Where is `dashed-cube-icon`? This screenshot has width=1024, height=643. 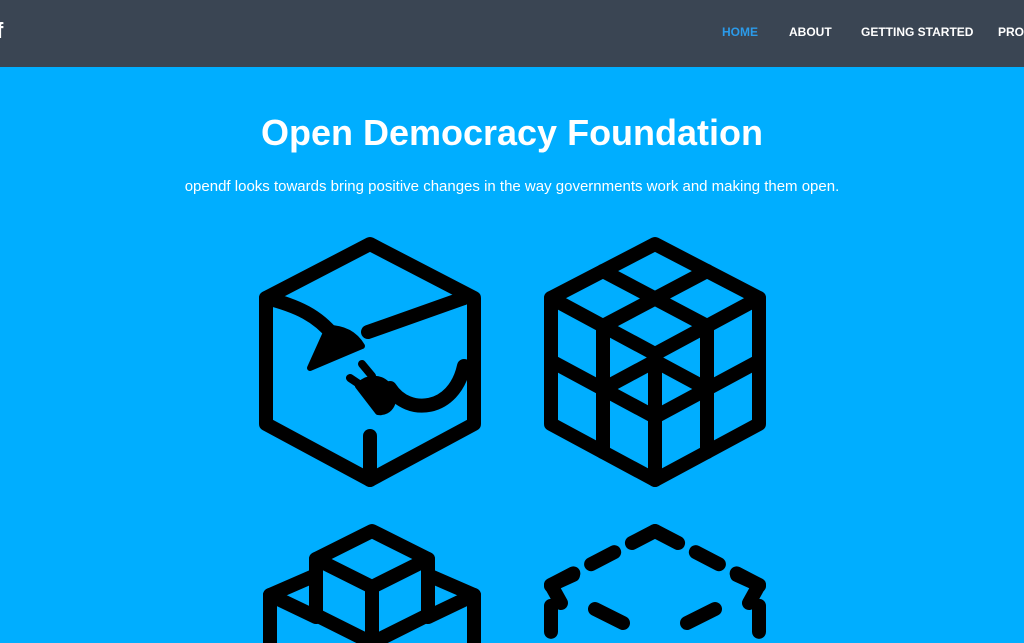 dashed-cube-icon is located at coordinates (655, 583).